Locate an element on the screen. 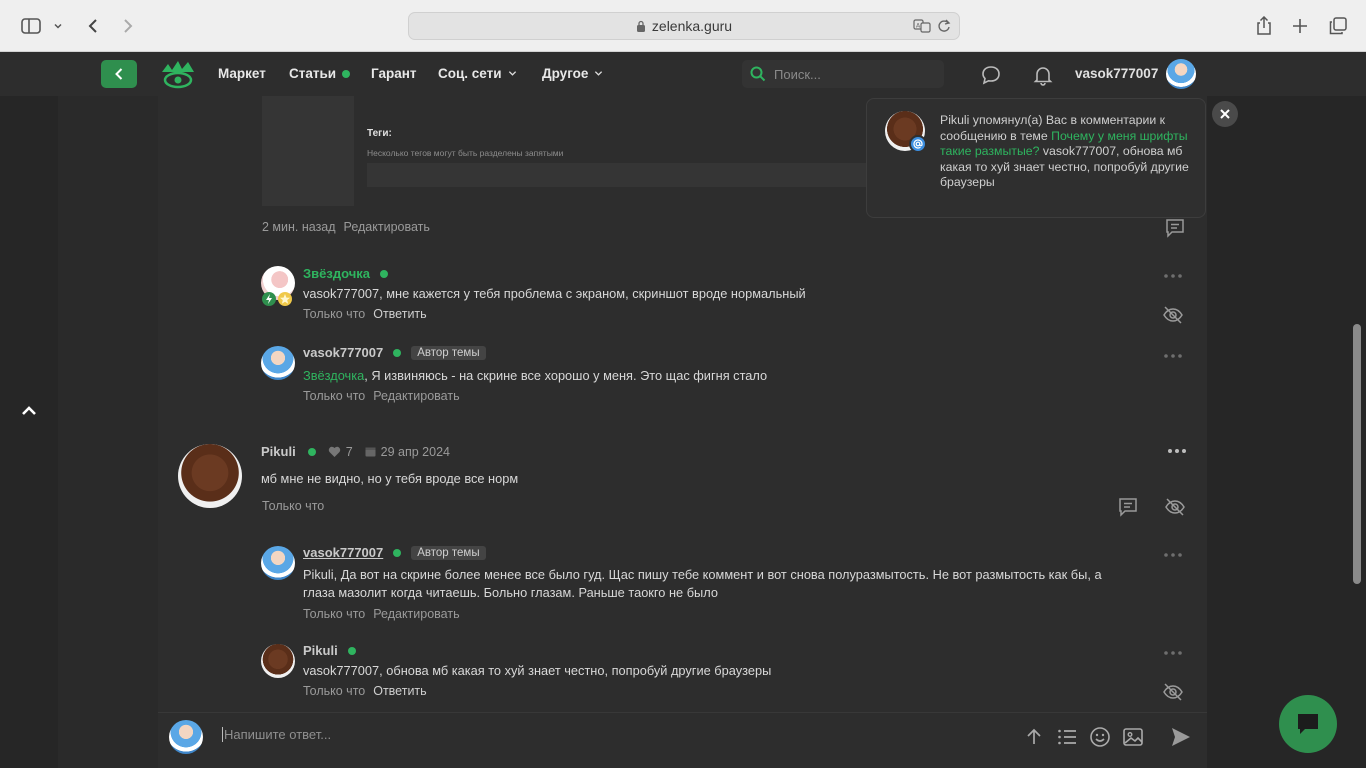 Image resolution: width=1366 pixels, height=768 pixels. address-bar: zelenka.guru A is located at coordinates (684, 26).